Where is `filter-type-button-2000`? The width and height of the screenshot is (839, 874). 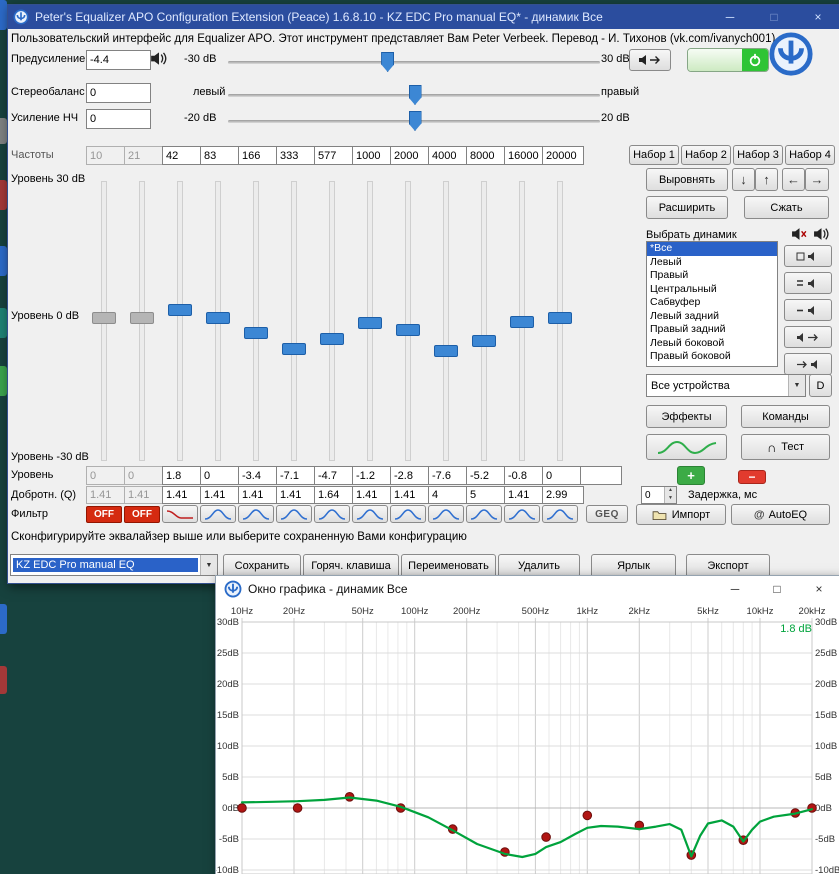
filter-type-button-2000 is located at coordinates (408, 514).